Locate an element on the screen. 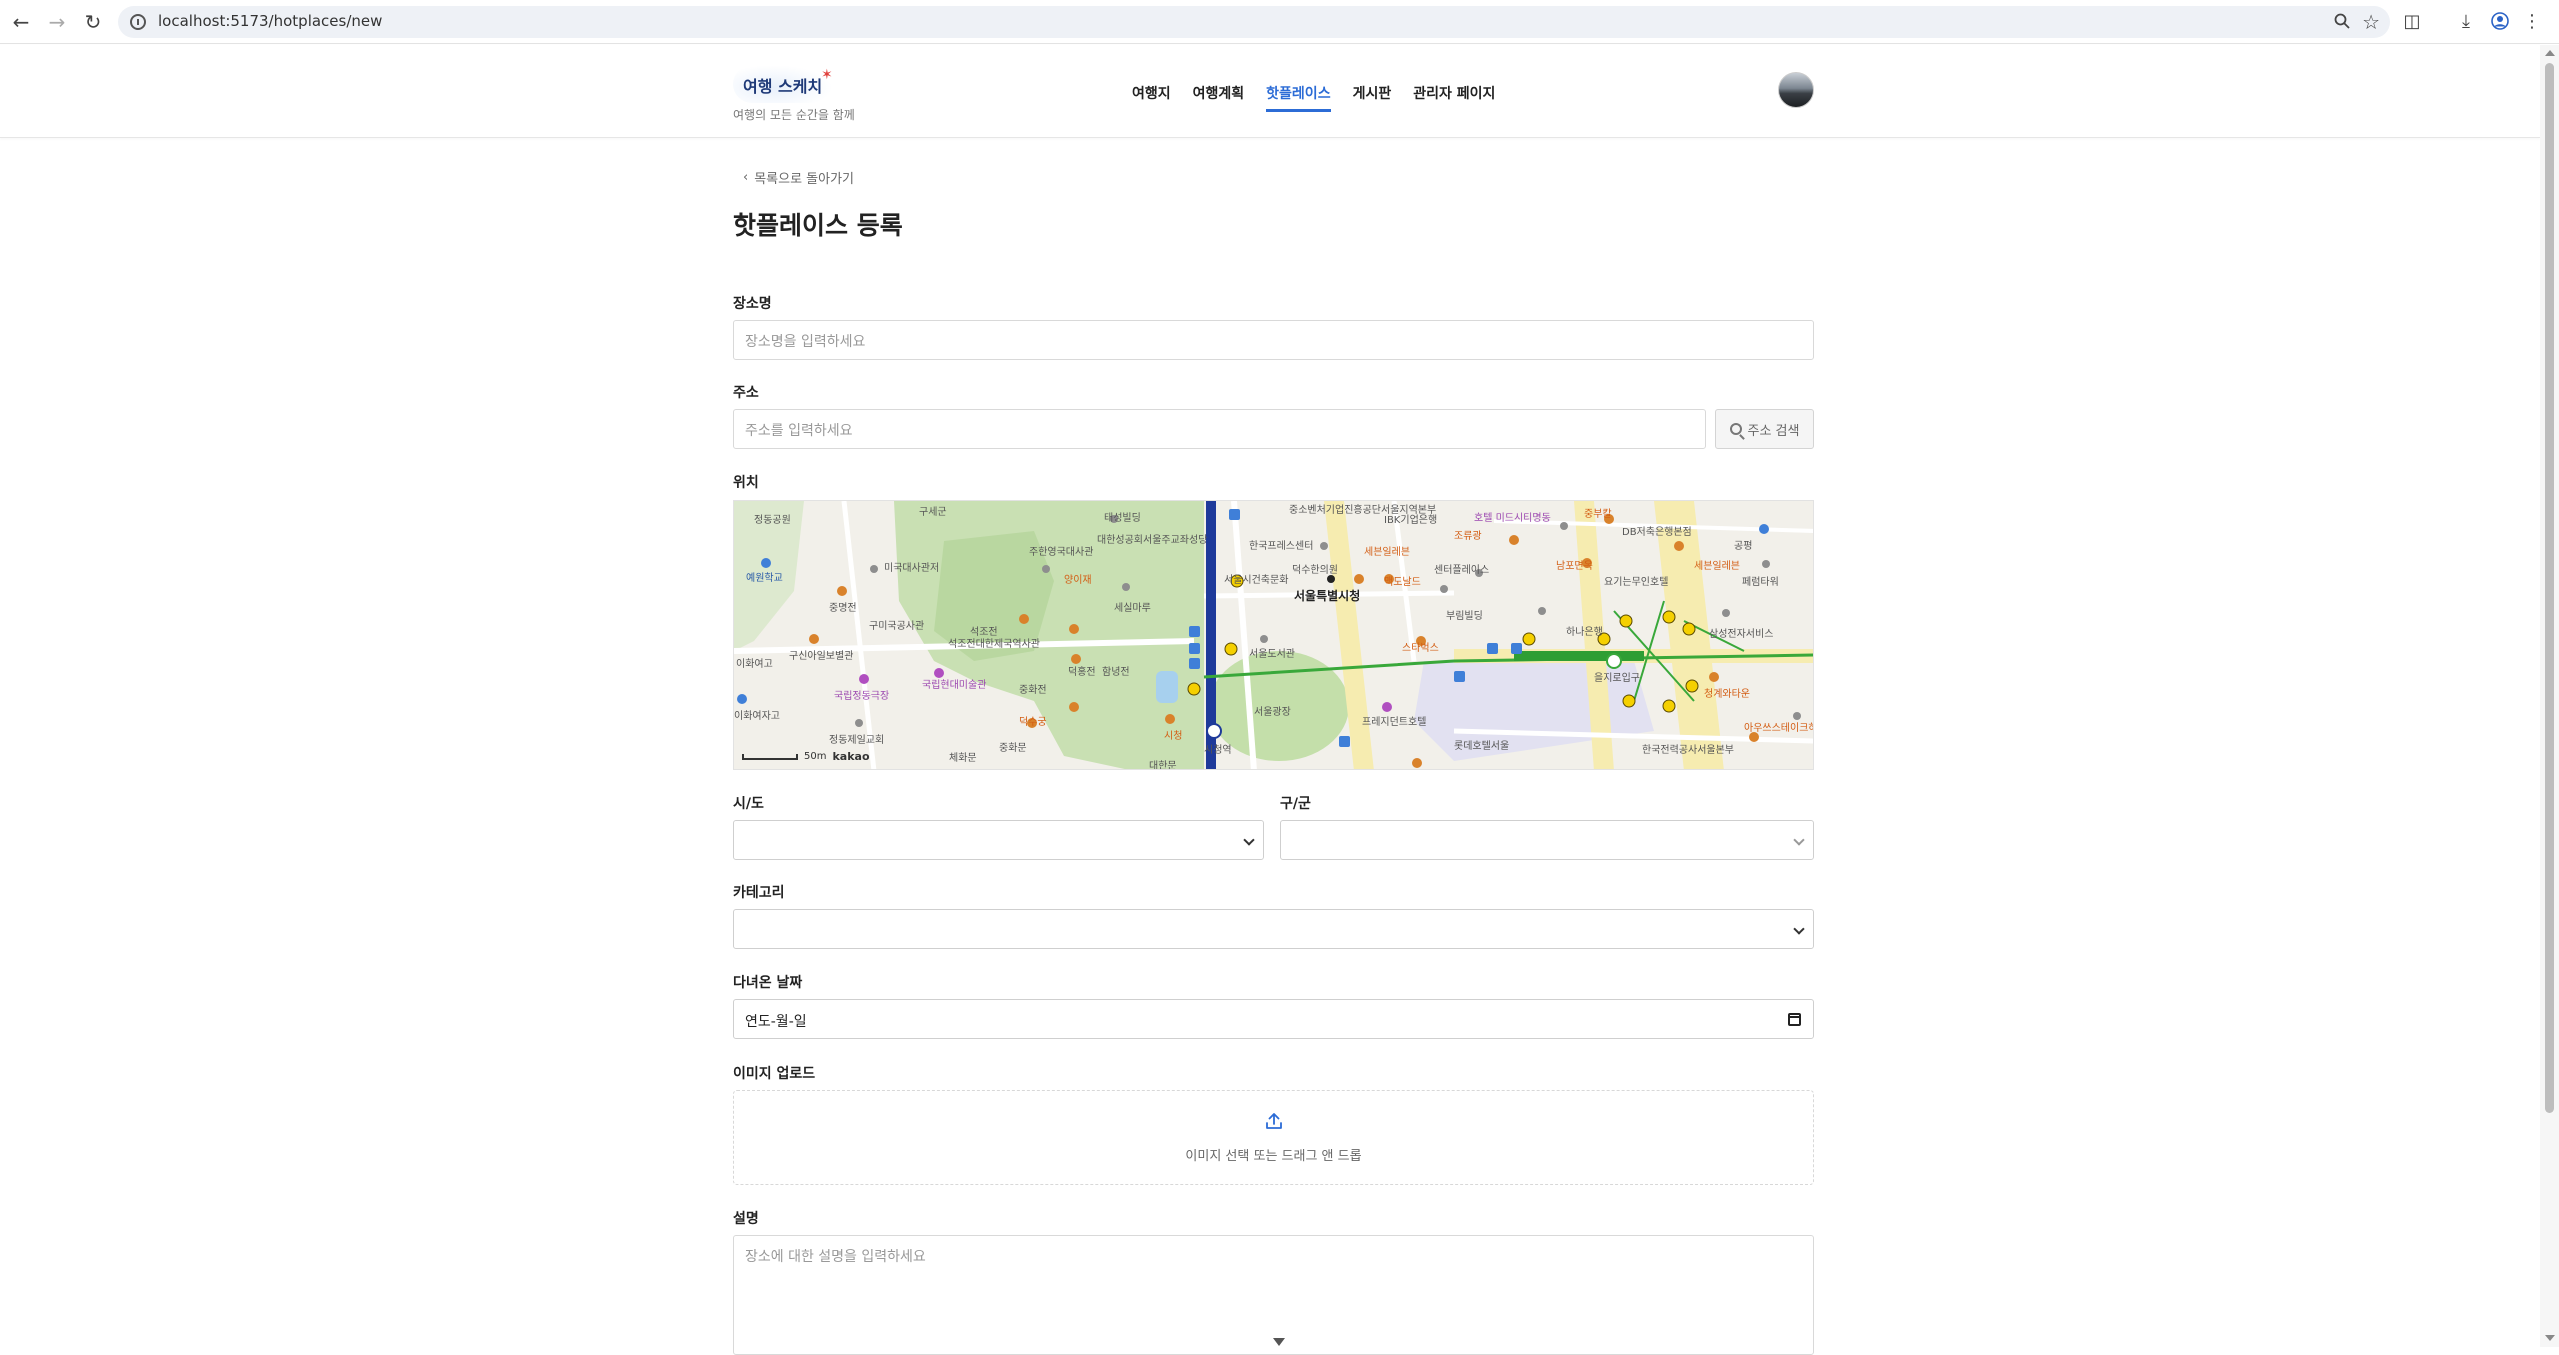  map-label: 스타벅스 is located at coordinates (1420, 648).